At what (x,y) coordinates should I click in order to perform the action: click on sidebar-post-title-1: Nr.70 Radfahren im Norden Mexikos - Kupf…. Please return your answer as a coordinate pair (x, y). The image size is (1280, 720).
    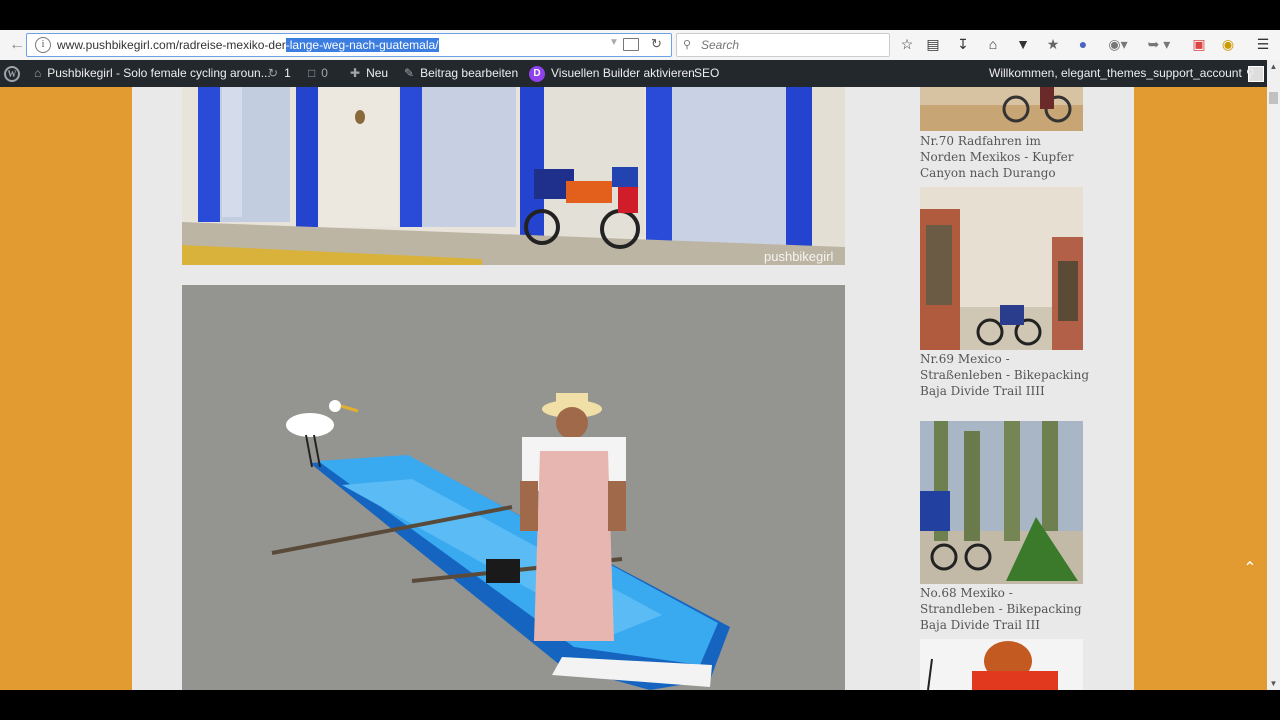
    Looking at the image, I should click on (1005, 157).